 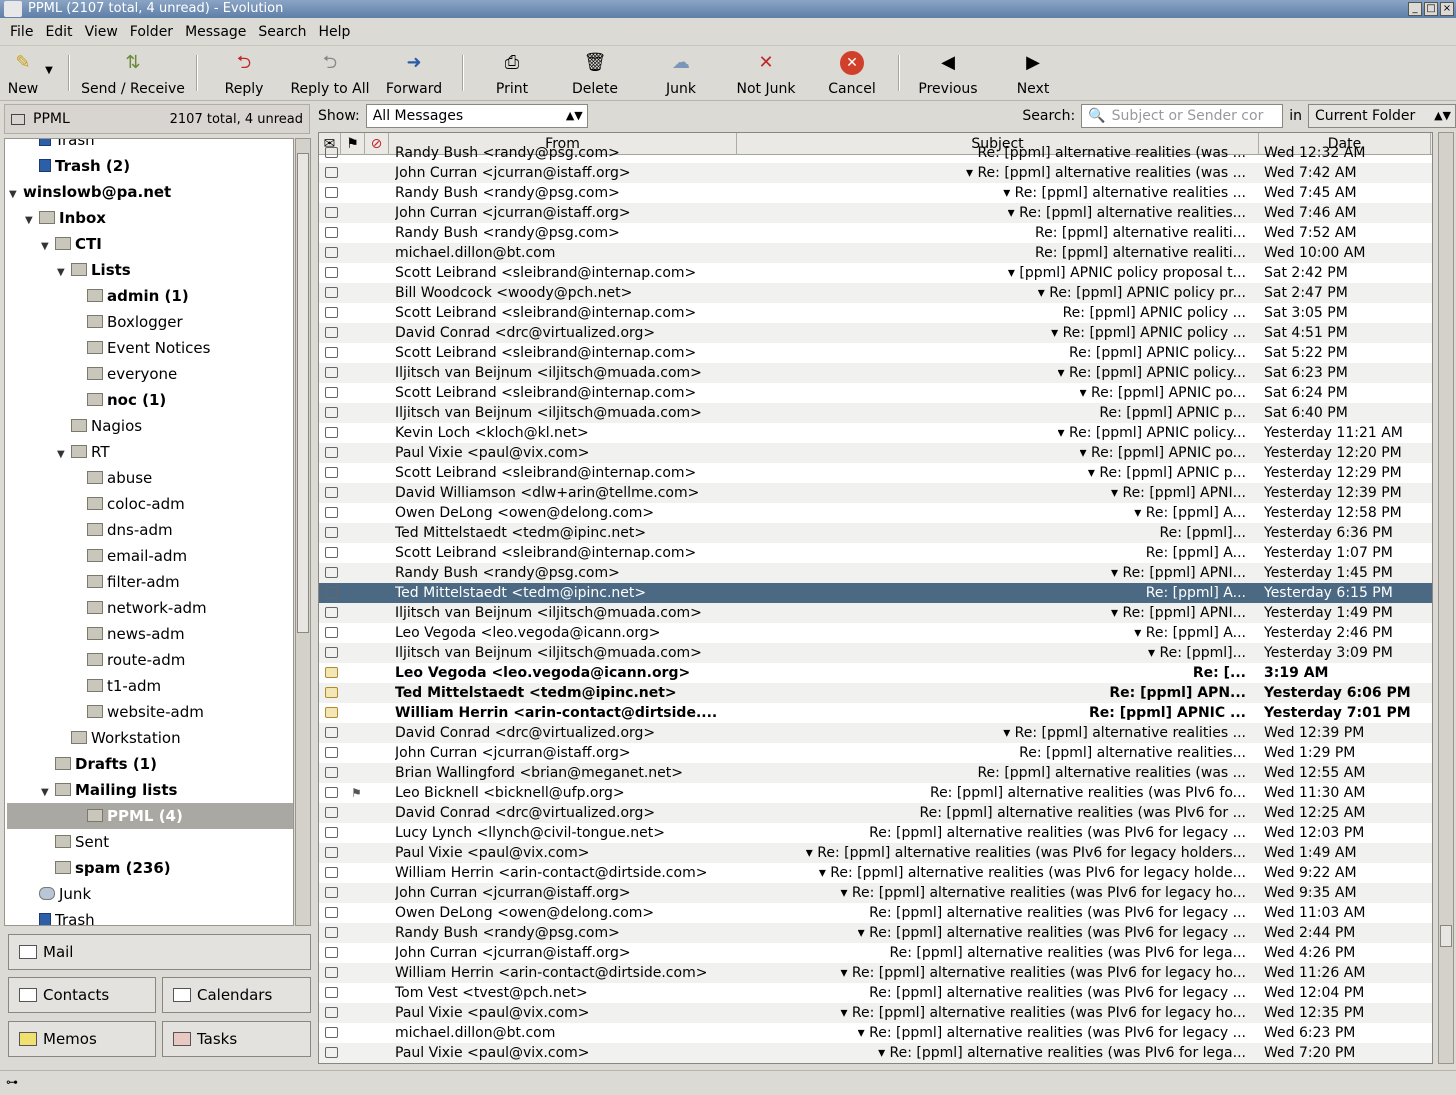 I want to click on forward-button: ➜ Forward, so click(x=414, y=74).